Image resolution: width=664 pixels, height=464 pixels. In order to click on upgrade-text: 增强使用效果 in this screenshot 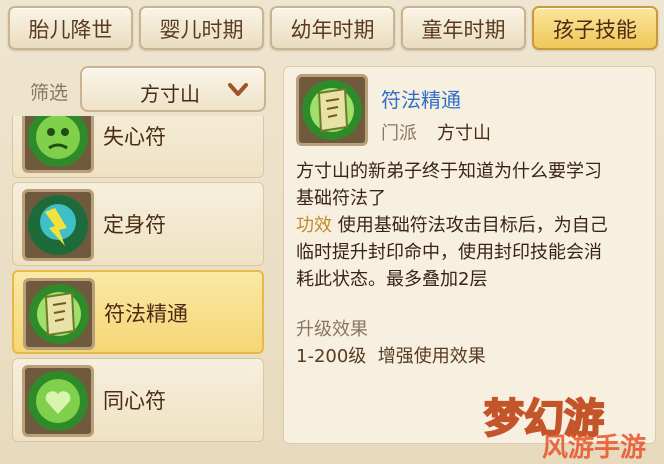, I will do `click(431, 356)`.